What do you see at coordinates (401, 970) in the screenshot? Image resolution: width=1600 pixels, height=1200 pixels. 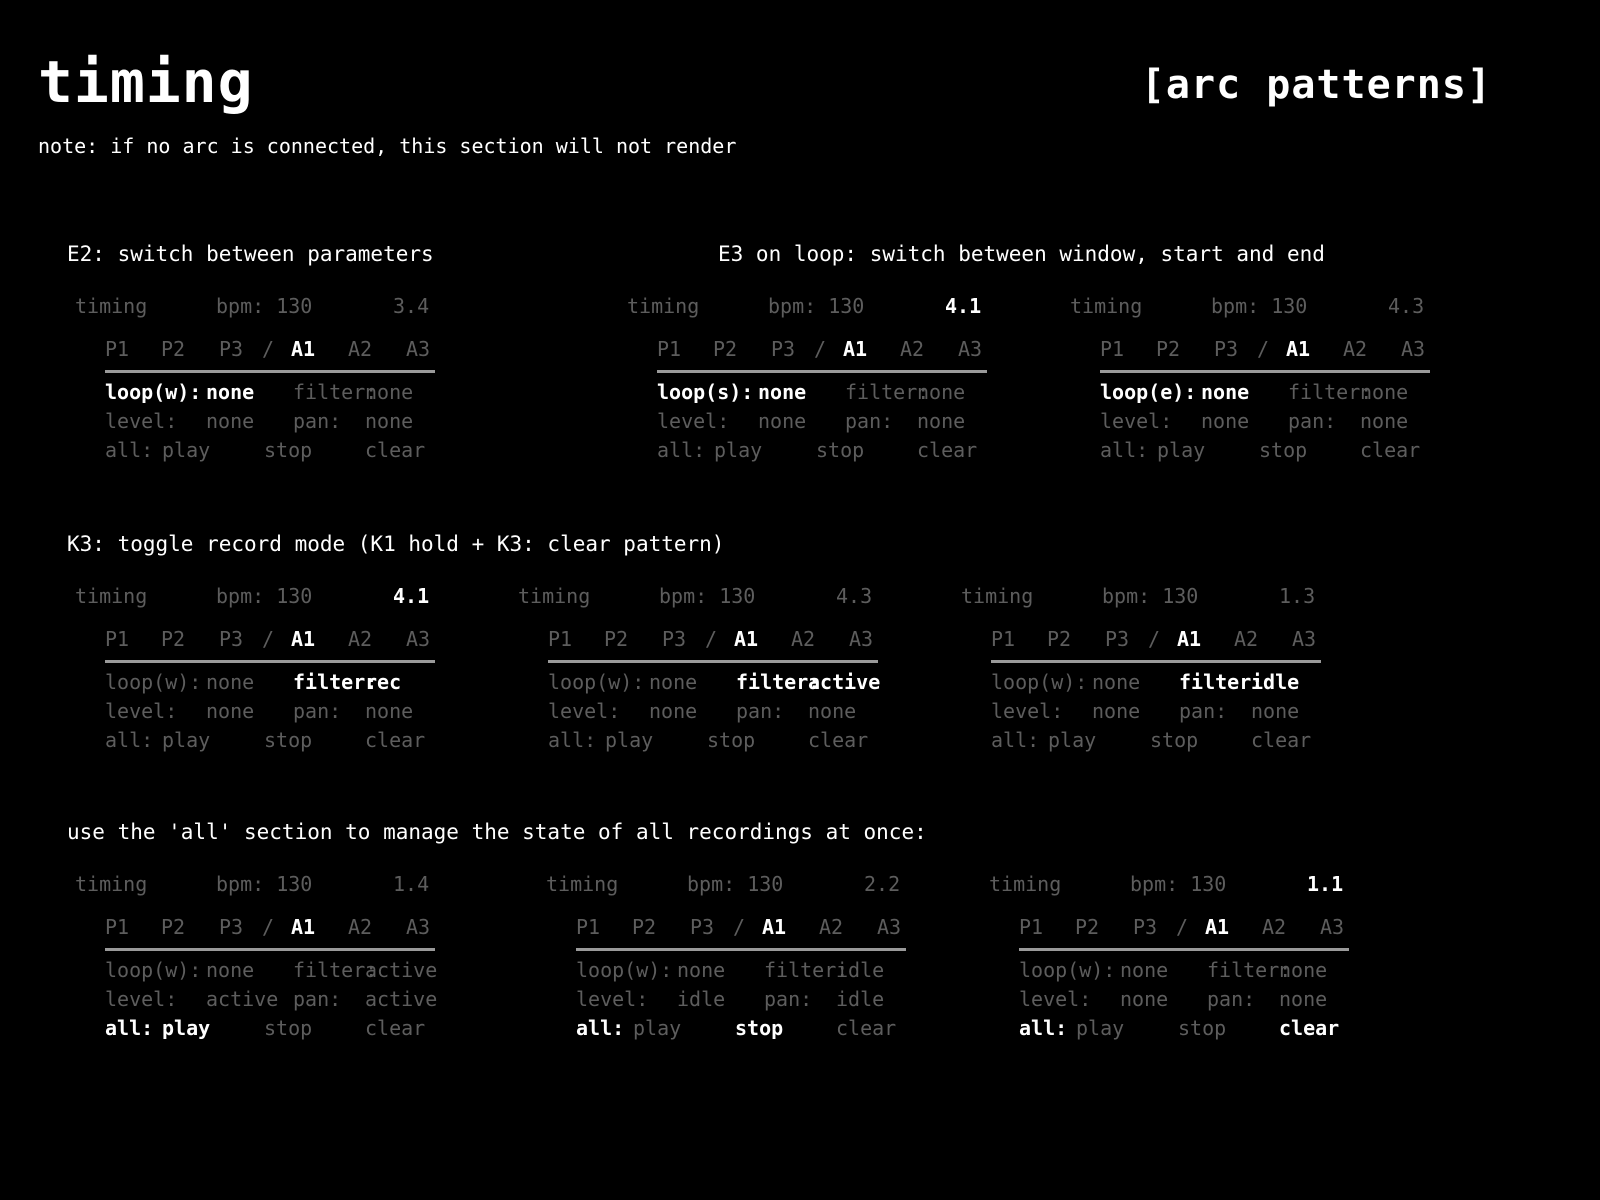 I see `filter-value: active` at bounding box center [401, 970].